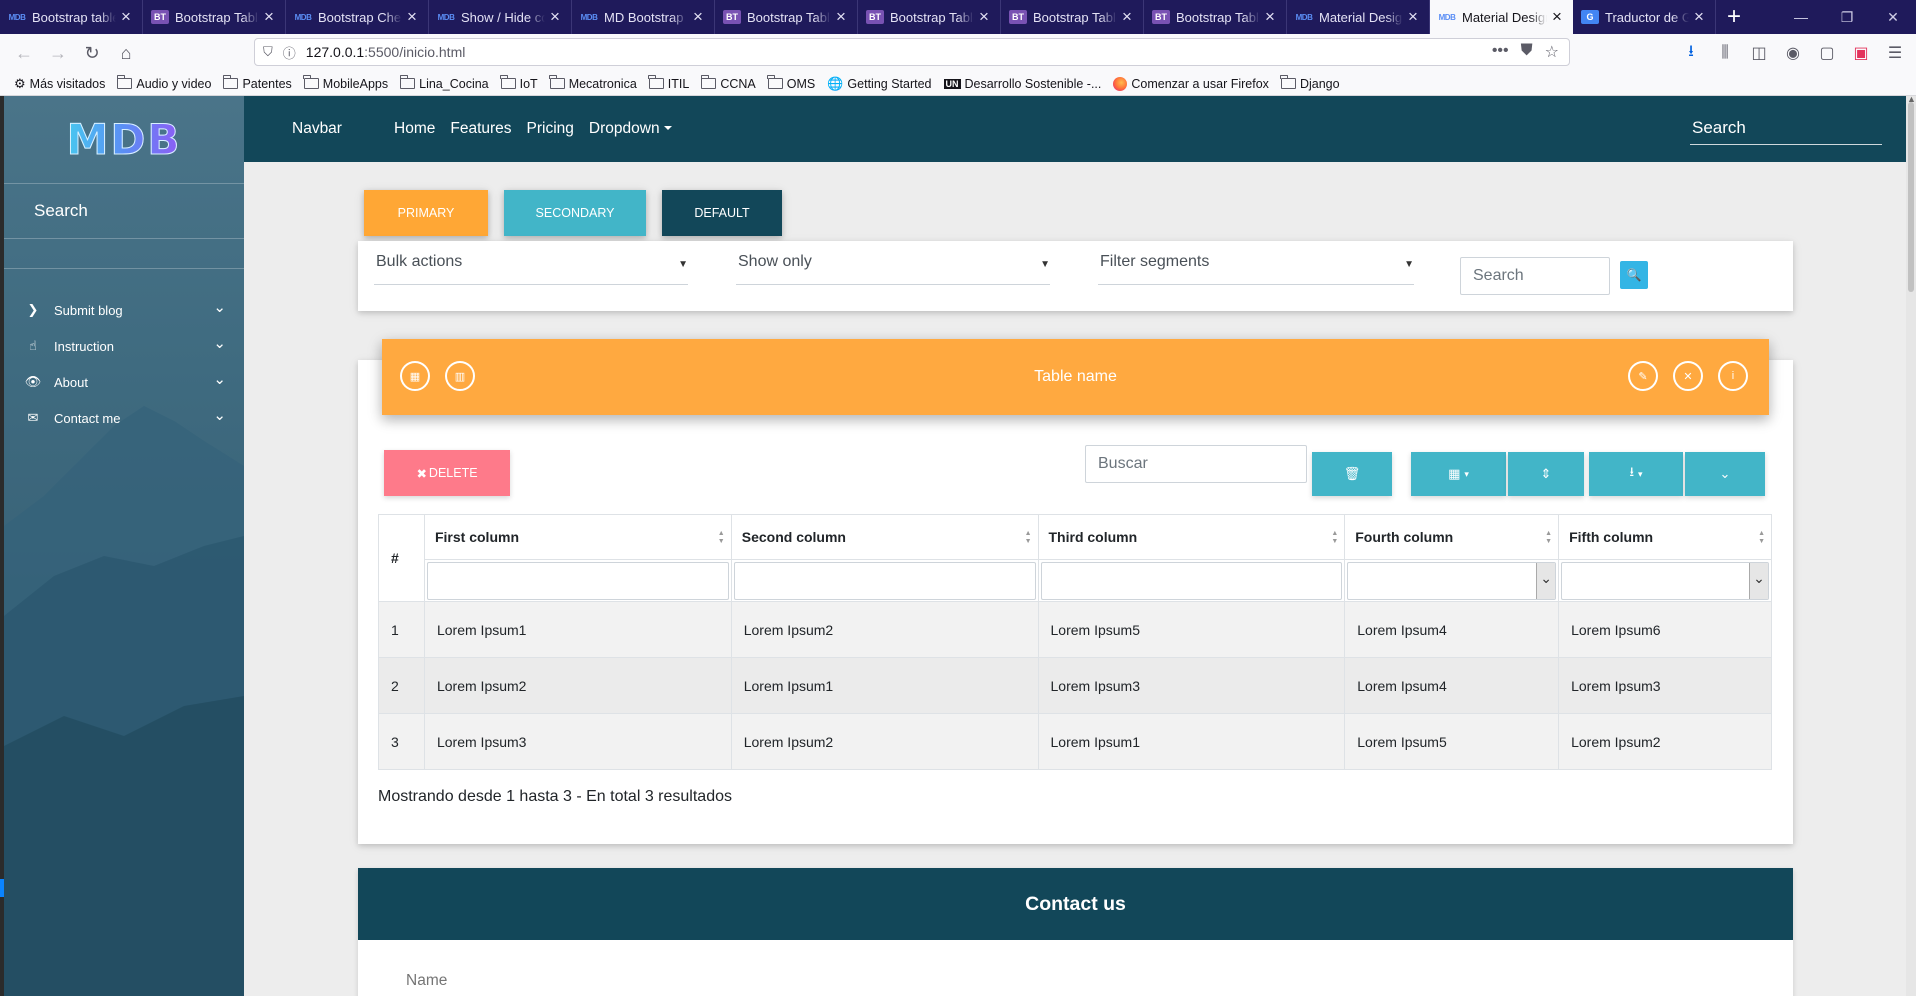 The image size is (1916, 996). I want to click on sidebar-item-about: 👁 About ⌄, so click(124, 382).